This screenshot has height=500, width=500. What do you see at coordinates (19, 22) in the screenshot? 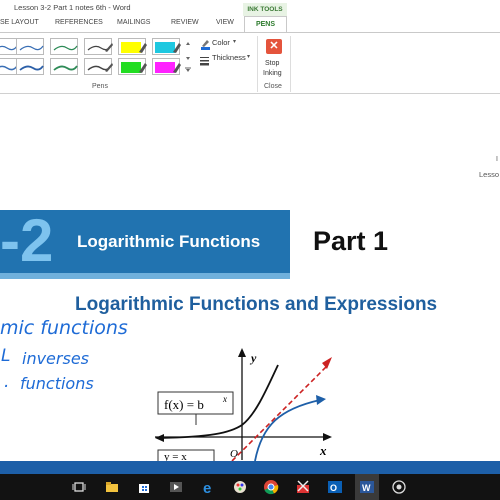
I see `tab-page-layout: SE LAYOUT` at bounding box center [19, 22].